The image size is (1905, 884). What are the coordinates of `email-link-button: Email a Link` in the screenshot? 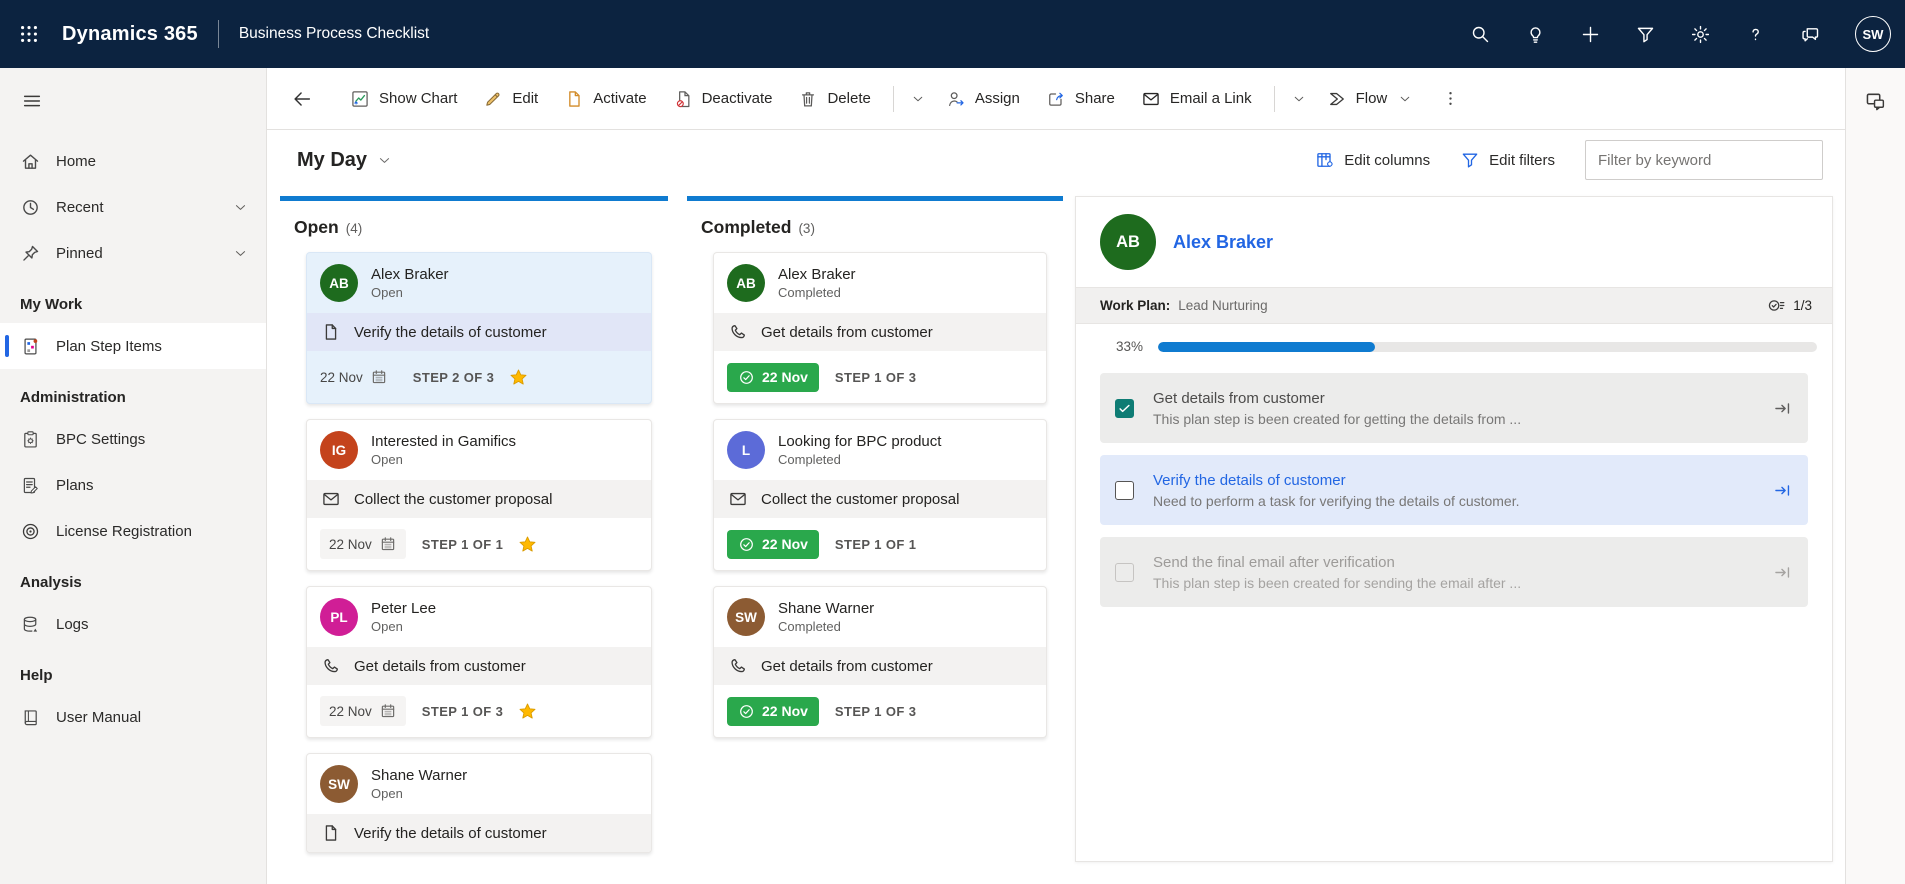 It's located at (1196, 99).